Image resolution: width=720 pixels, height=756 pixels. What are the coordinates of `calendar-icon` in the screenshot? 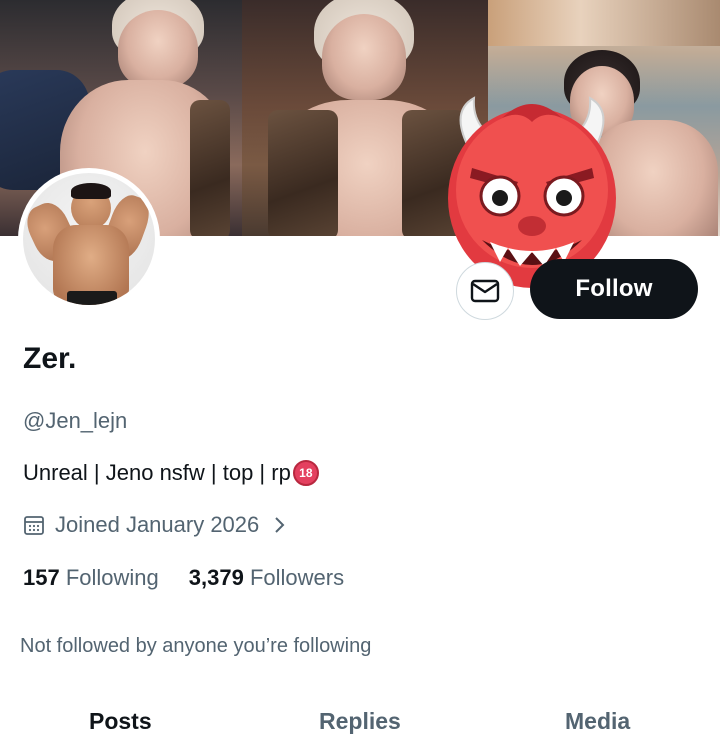 It's located at (34, 525).